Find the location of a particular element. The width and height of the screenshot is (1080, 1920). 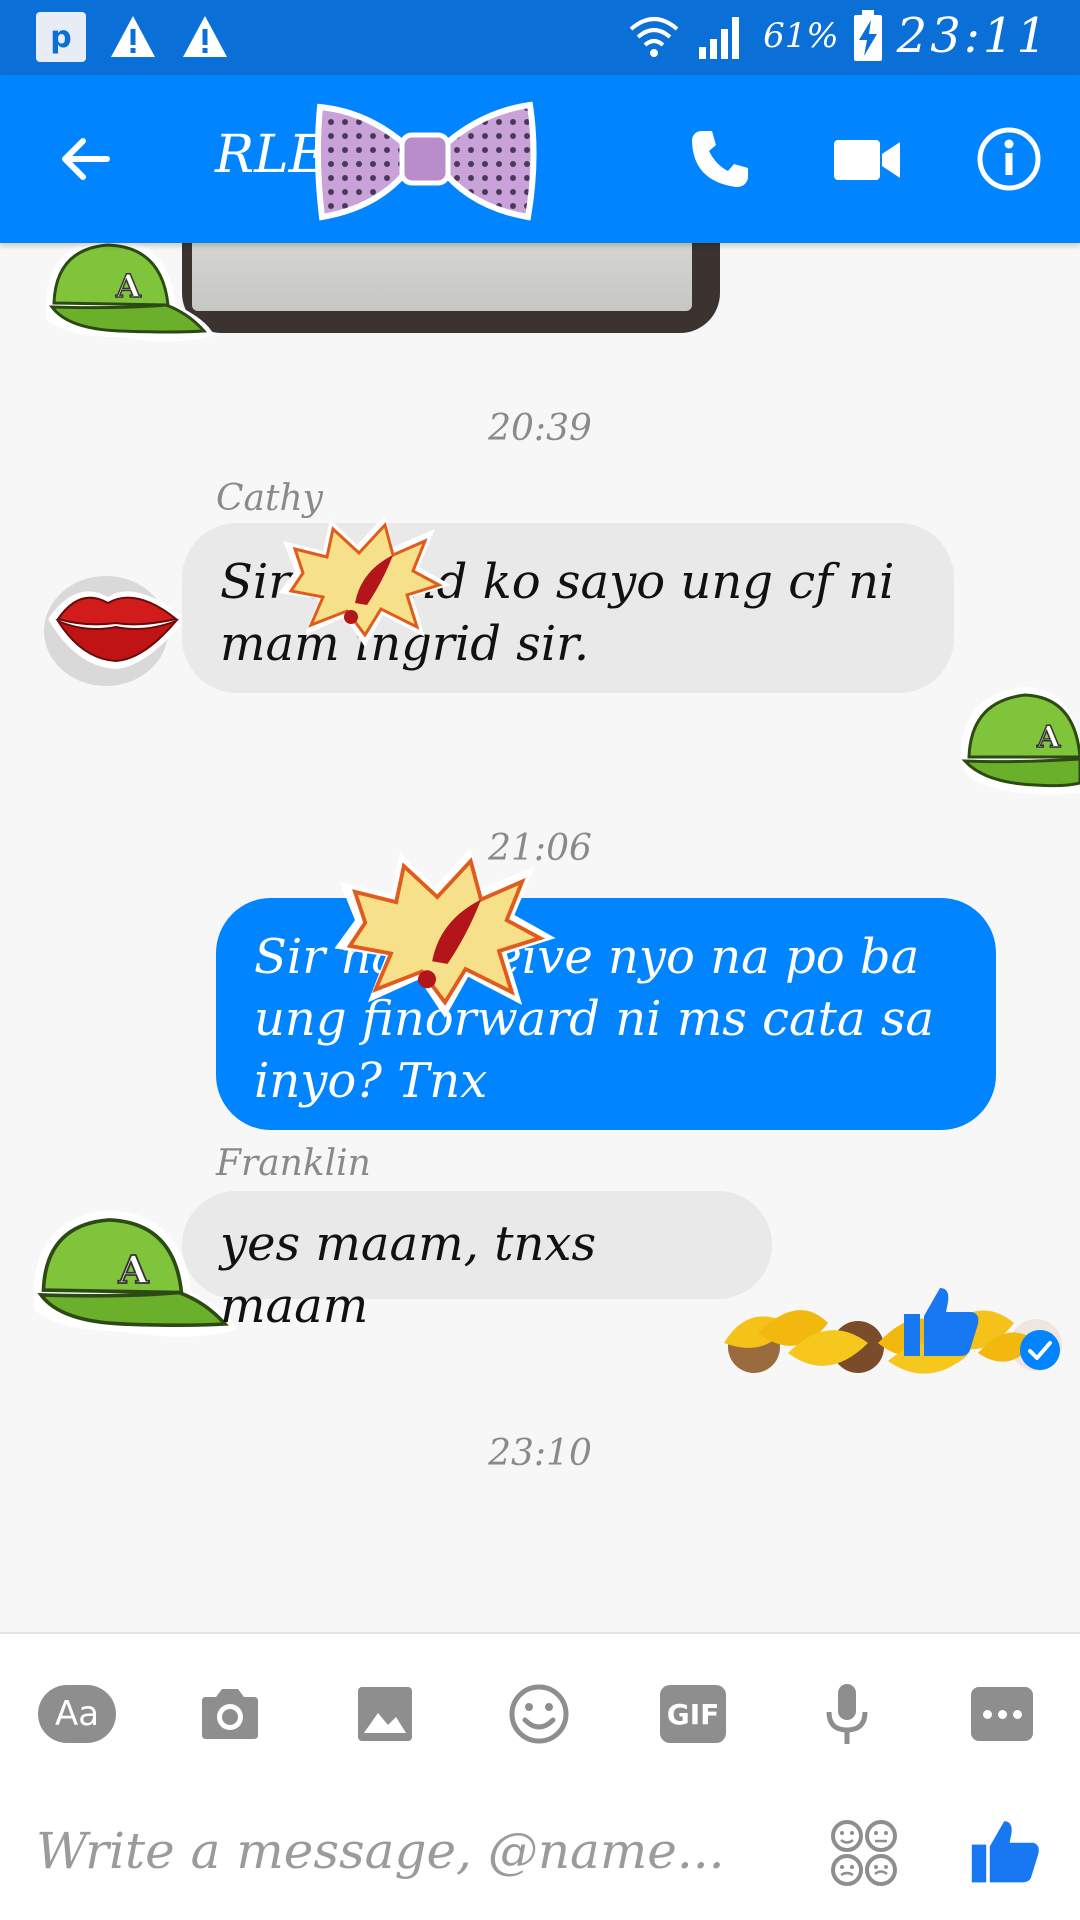

gif-button: GIF is located at coordinates (693, 1714).